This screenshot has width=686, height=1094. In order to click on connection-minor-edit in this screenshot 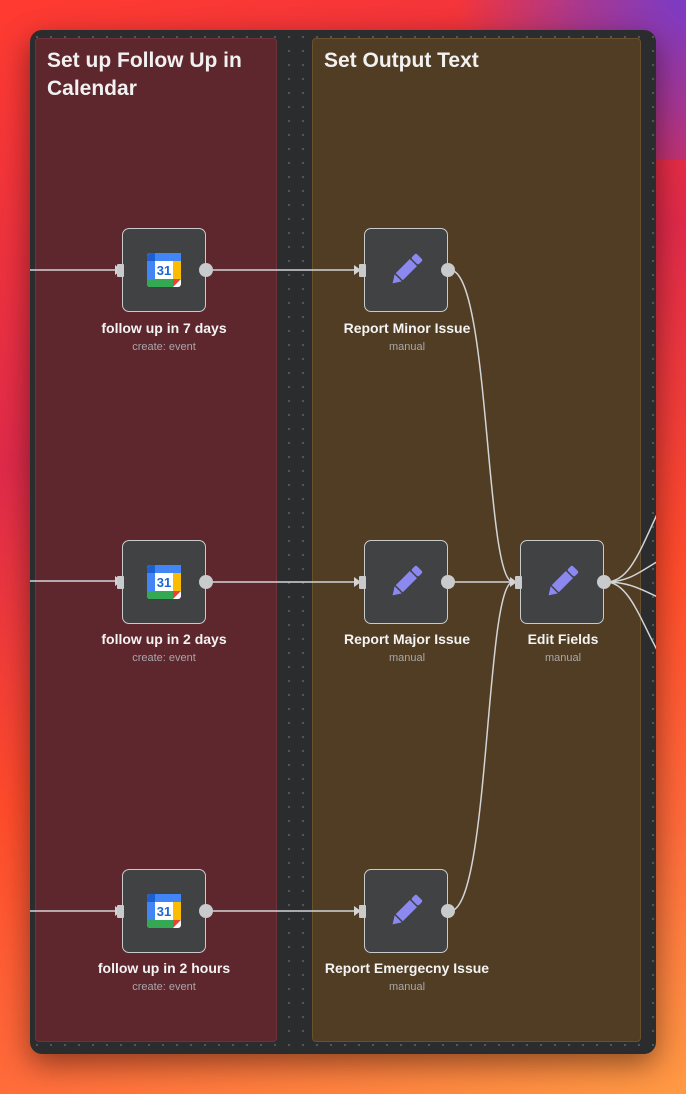, I will do `click(481, 426)`.